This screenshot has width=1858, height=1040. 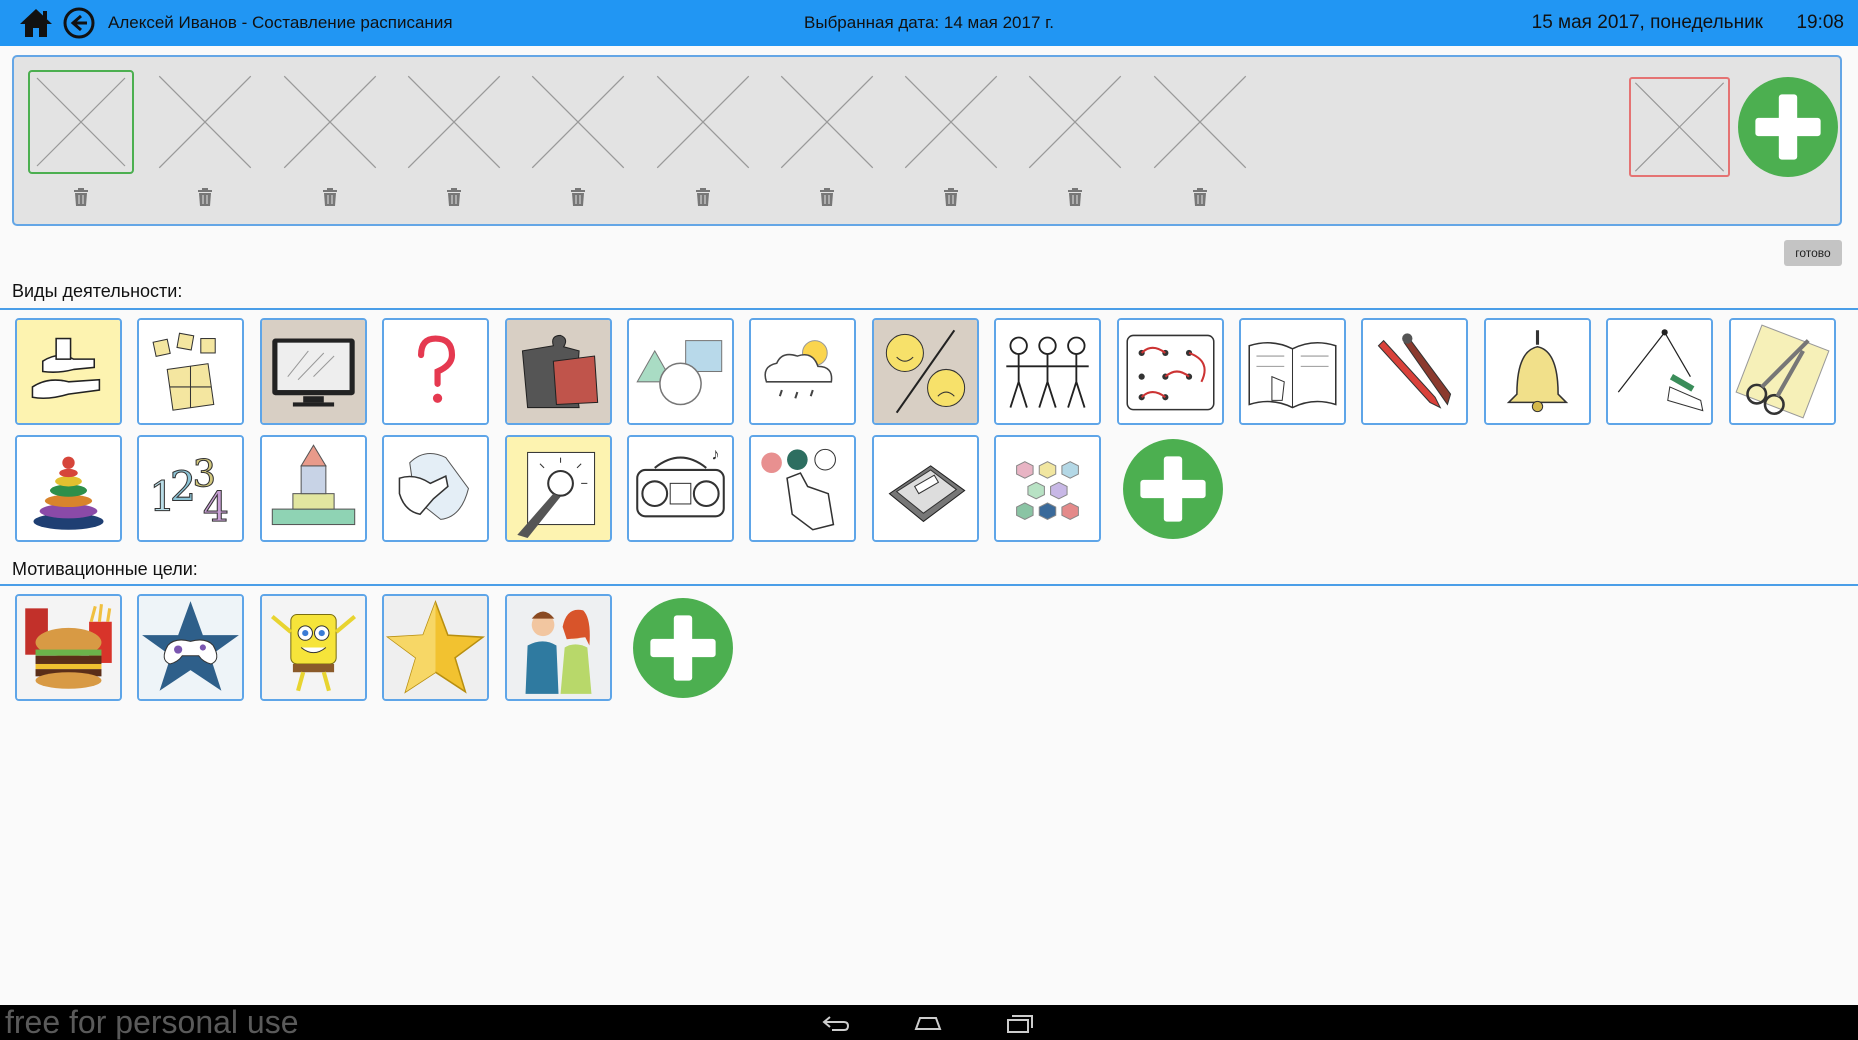 What do you see at coordinates (1173, 489) in the screenshot?
I see `add-activity-button` at bounding box center [1173, 489].